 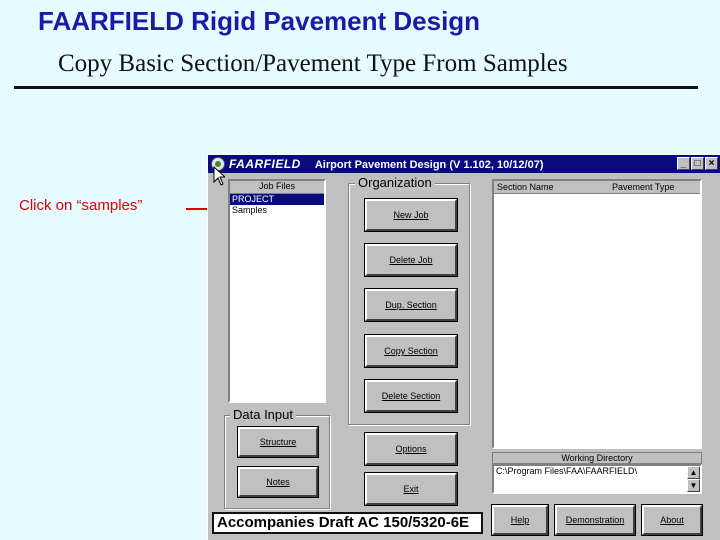 What do you see at coordinates (81, 205) in the screenshot?
I see `callout-text: Click on “samples”` at bounding box center [81, 205].